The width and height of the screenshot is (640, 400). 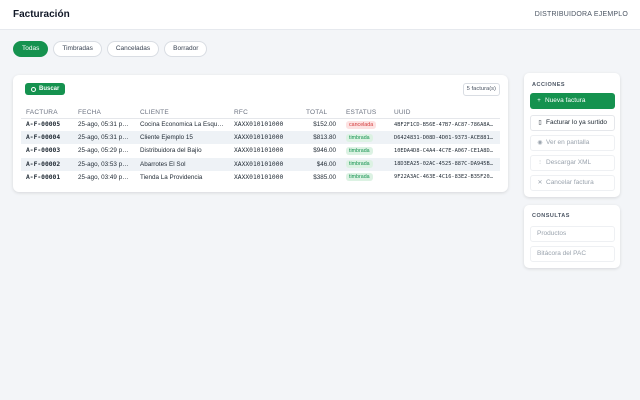 I want to click on cell-factura: A-F-00001, so click(x=43, y=177).